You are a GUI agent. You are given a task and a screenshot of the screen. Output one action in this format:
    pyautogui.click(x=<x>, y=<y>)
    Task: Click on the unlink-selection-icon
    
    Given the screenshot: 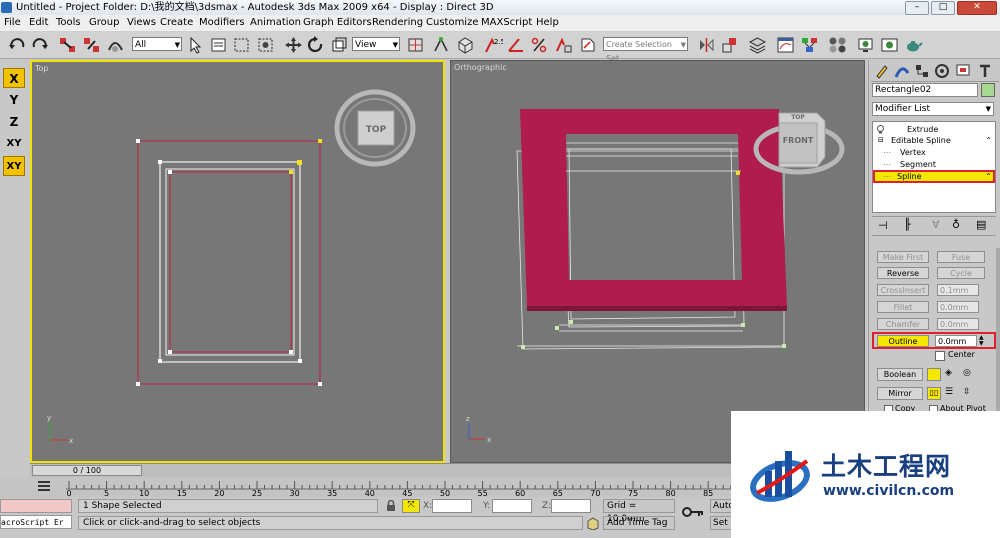 What is the action you would take?
    pyautogui.click(x=91, y=45)
    